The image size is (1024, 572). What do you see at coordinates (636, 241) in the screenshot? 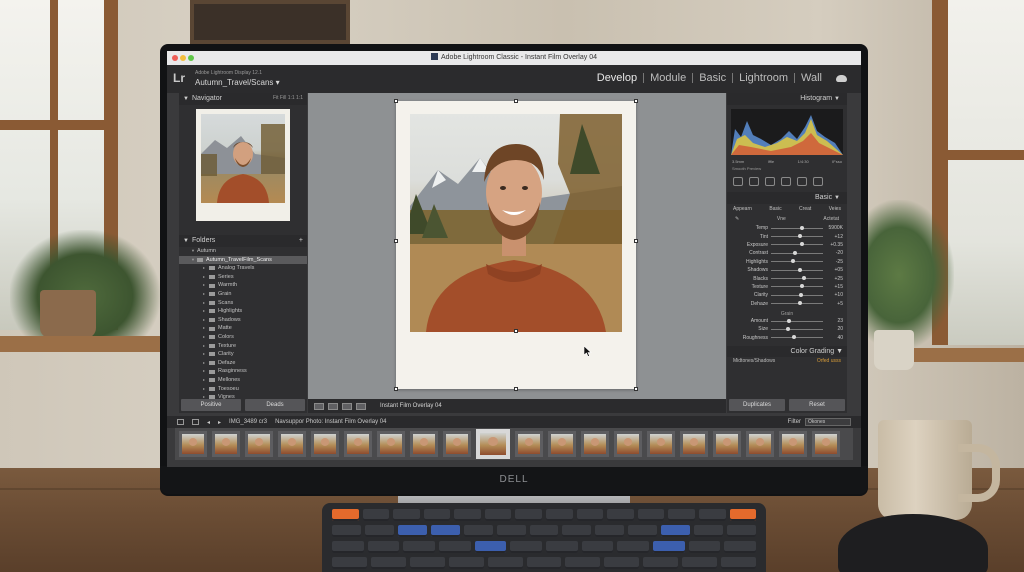
I see `crop-handle-right` at bounding box center [636, 241].